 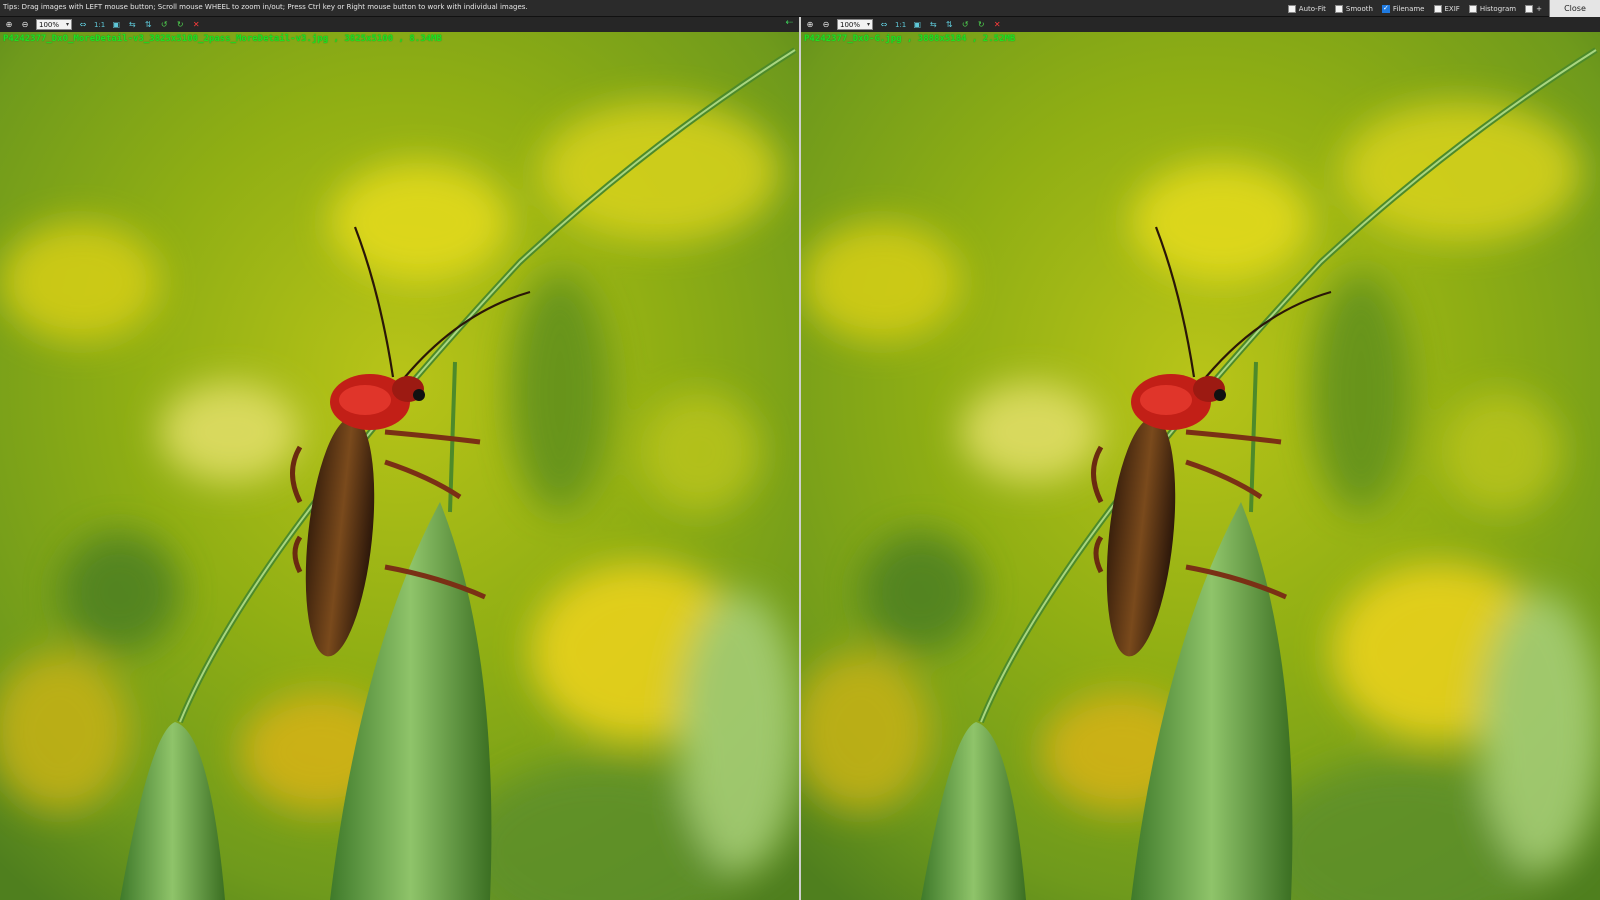 I want to click on smooth-checkbox, so click(x=1338, y=8).